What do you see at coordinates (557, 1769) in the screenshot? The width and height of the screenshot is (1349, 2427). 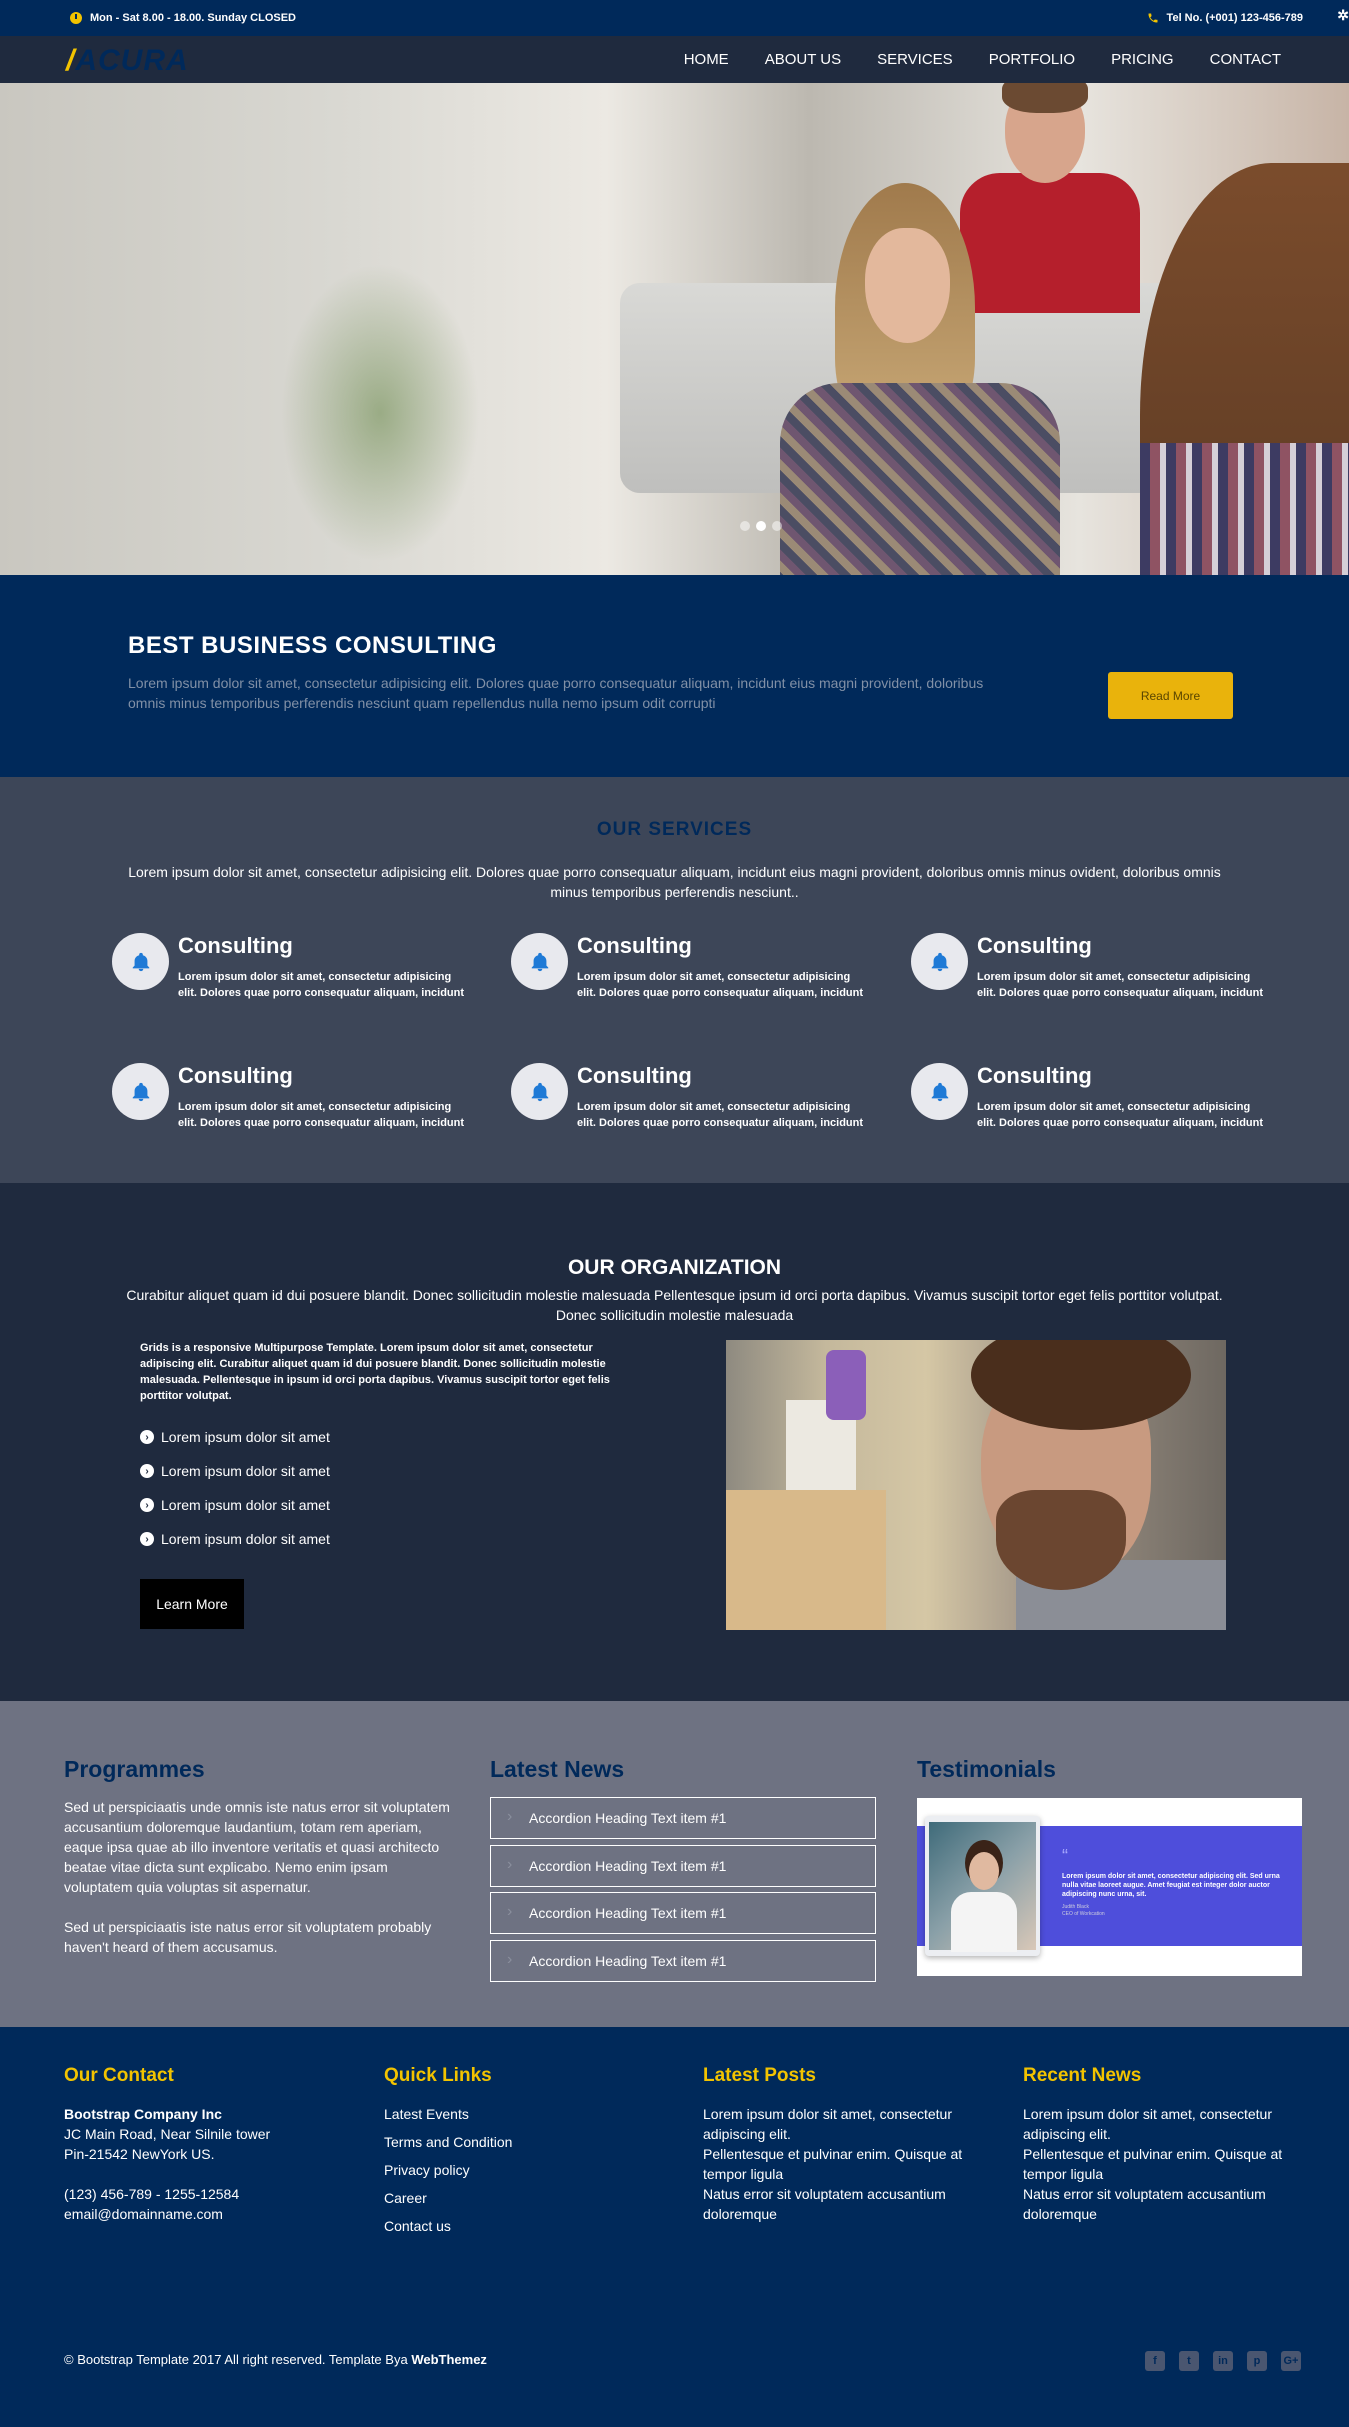 I see `latest-news-title: Latest News` at bounding box center [557, 1769].